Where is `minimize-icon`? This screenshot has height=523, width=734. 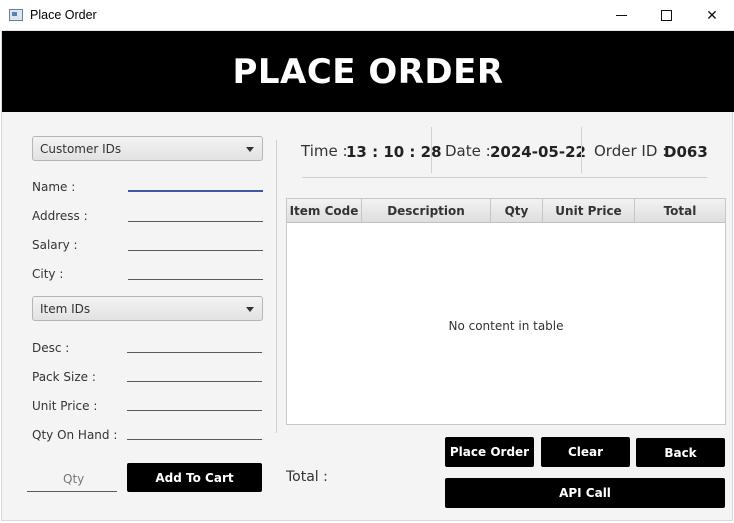
minimize-icon is located at coordinates (621, 15).